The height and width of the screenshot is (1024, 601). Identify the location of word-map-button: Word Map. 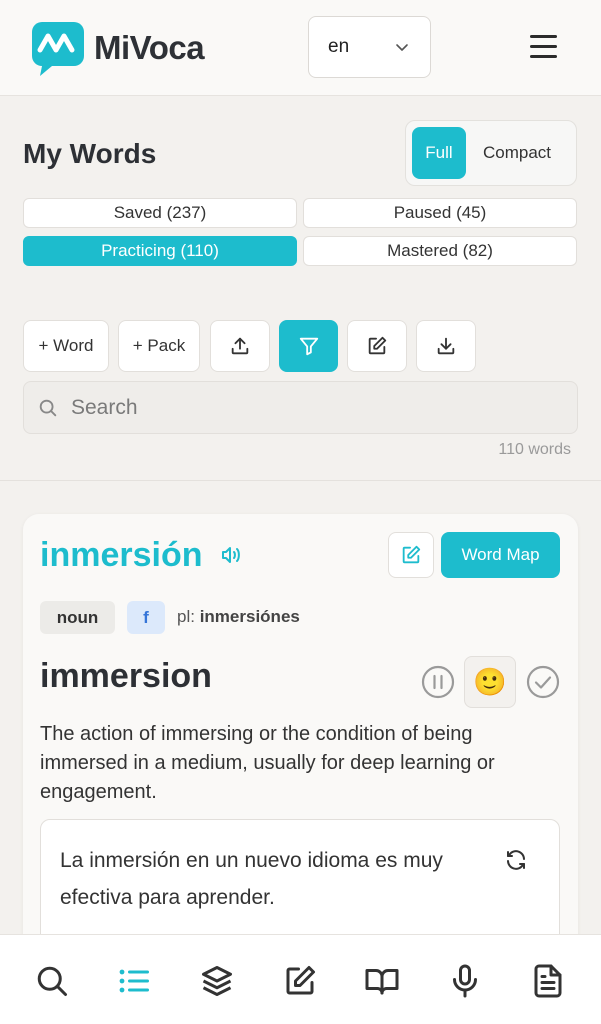
(500, 555).